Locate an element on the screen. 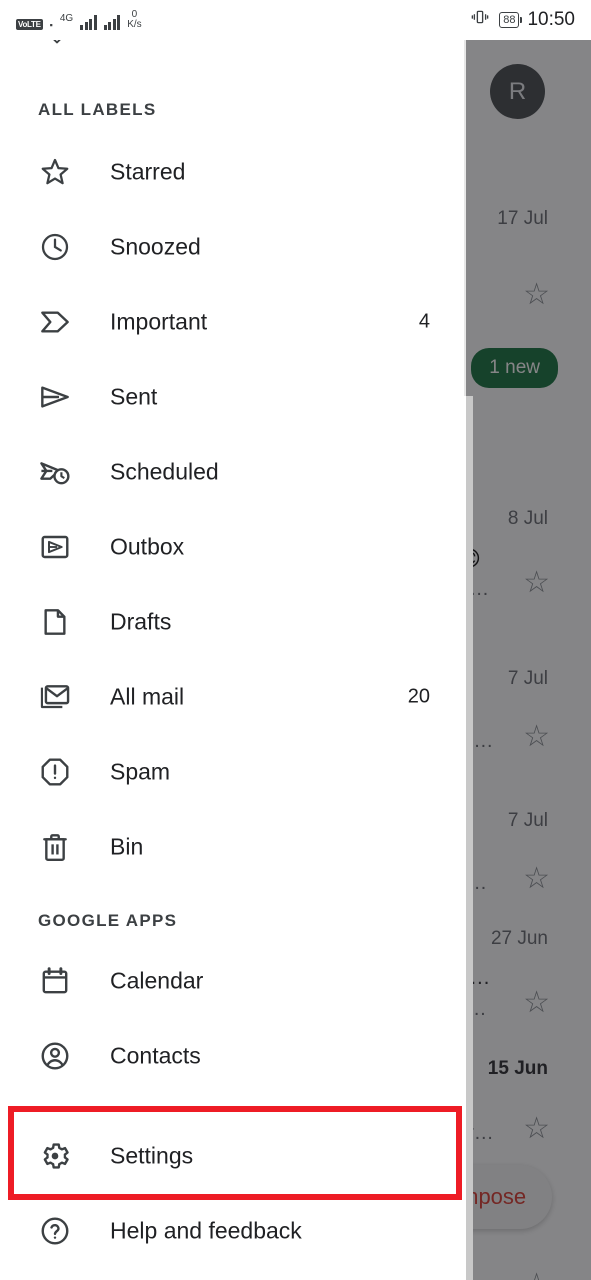 This screenshot has width=591, height=1280. scheduled-icon is located at coordinates (55, 472).